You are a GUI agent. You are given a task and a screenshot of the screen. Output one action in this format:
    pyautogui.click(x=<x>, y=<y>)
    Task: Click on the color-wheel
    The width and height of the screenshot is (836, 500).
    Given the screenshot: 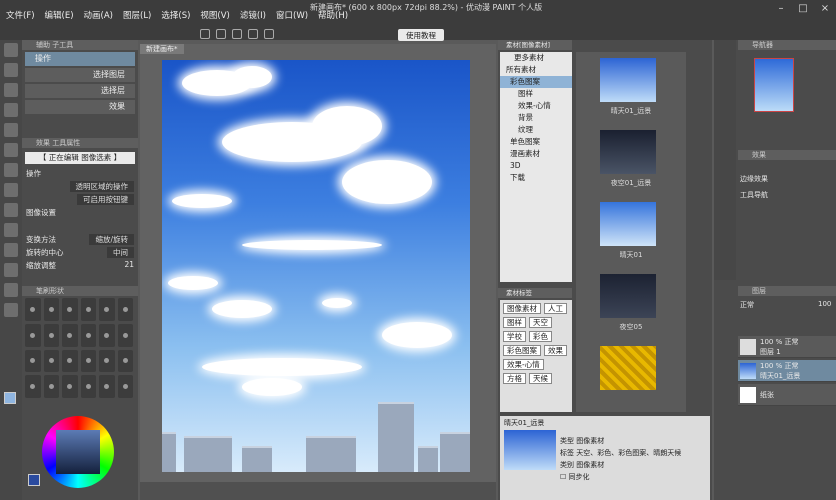 What is the action you would take?
    pyautogui.click(x=78, y=452)
    